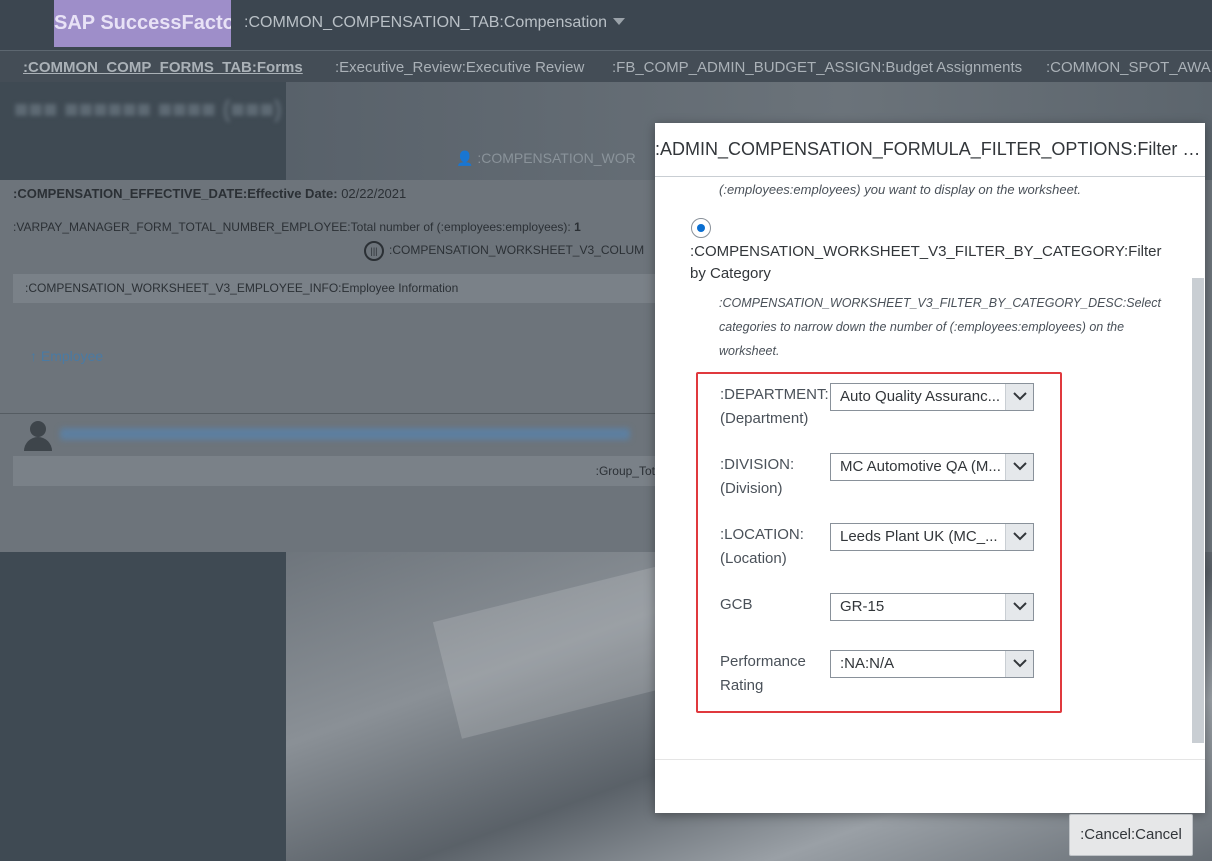 The width and height of the screenshot is (1212, 861). What do you see at coordinates (930, 759) in the screenshot?
I see `dialog-footer-divider` at bounding box center [930, 759].